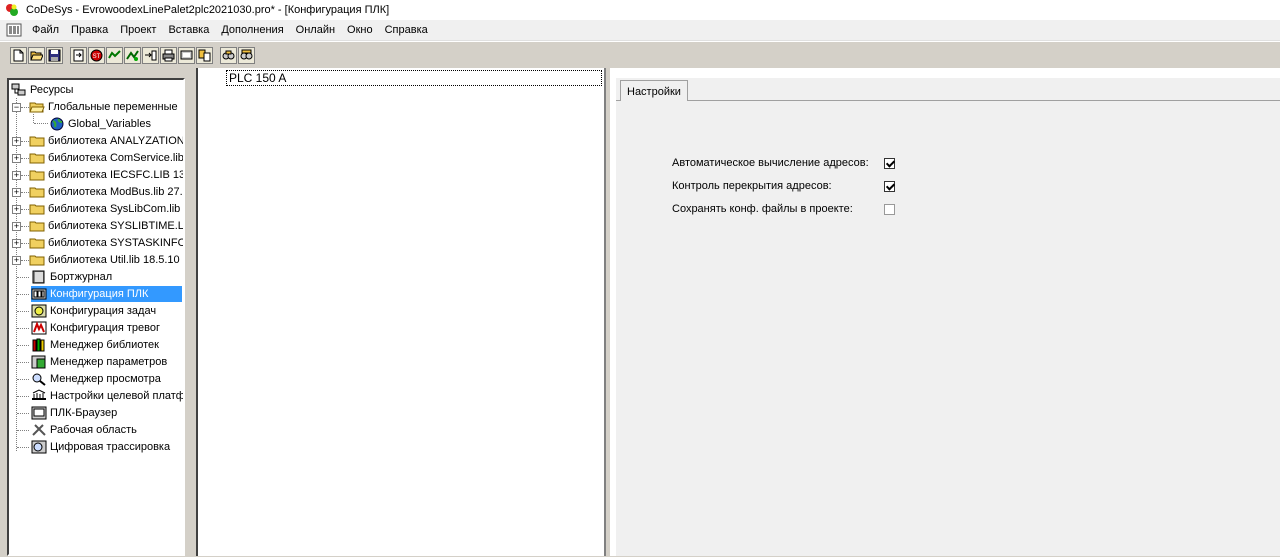 This screenshot has width=1280, height=557. Describe the element at coordinates (168, 55) in the screenshot. I see `print-icon` at that location.